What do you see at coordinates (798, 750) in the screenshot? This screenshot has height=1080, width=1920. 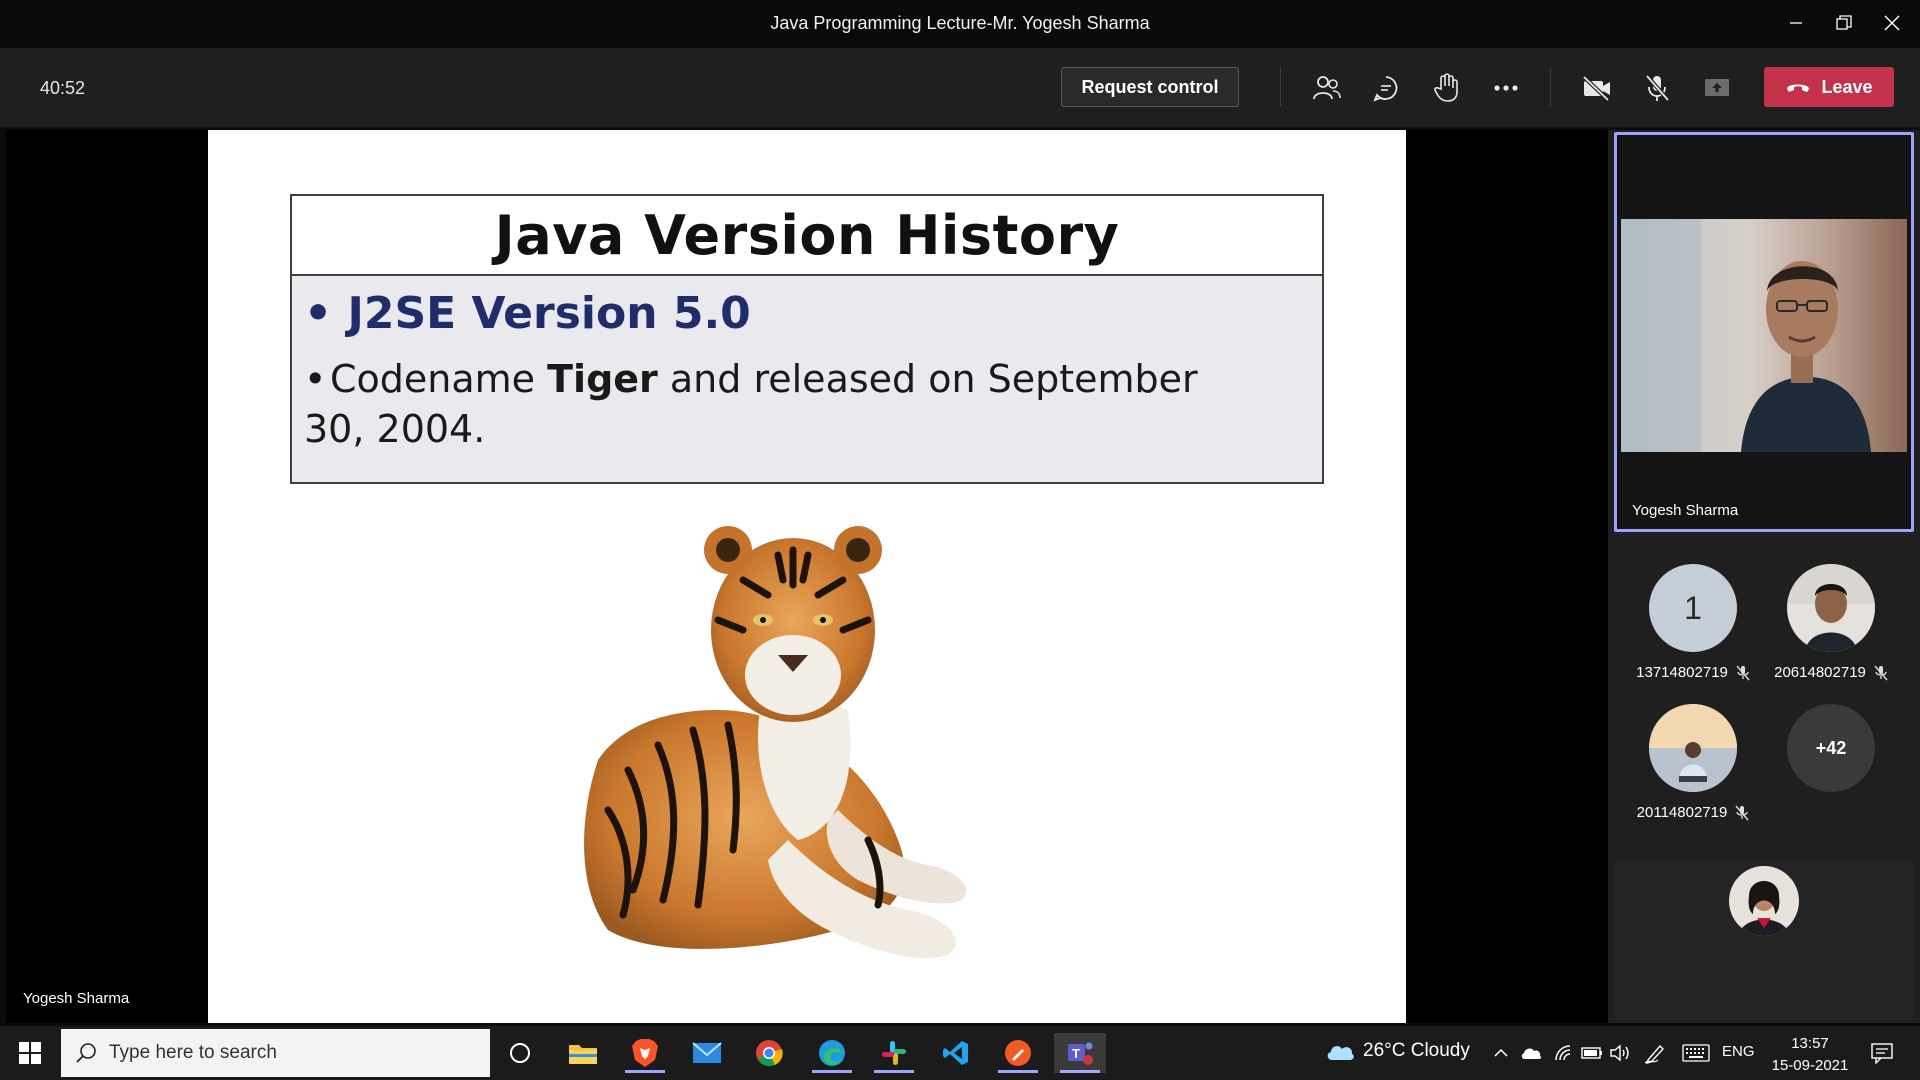 I see `tiger-image` at bounding box center [798, 750].